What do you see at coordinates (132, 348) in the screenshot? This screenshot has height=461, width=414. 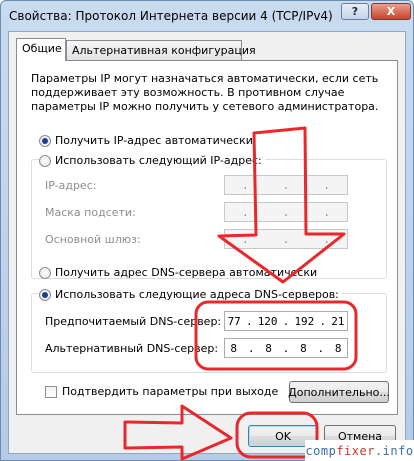 I see `alternate-dns-label: Альтернативный DNS-сервер:` at bounding box center [132, 348].